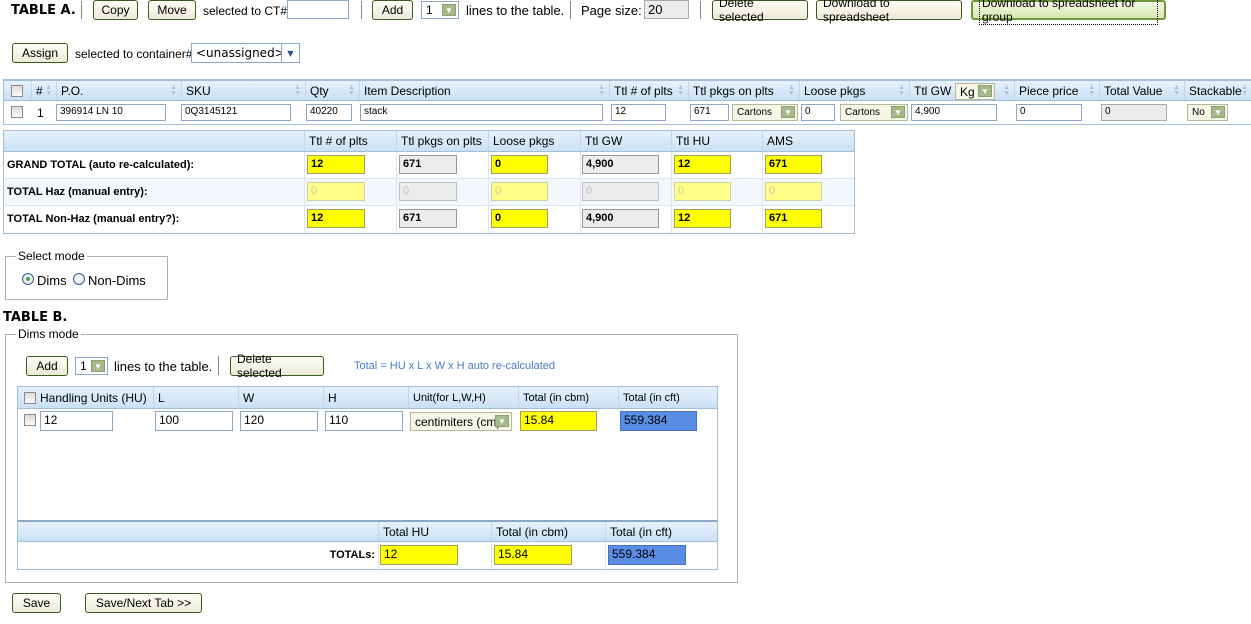 This screenshot has height=624, width=1251. Describe the element at coordinates (51, 256) in the screenshot. I see `select-mode-legend: Select mode` at that location.